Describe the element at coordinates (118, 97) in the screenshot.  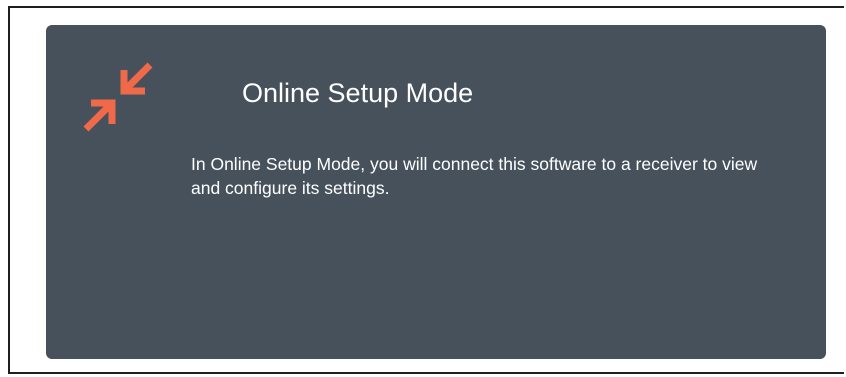
I see `arrows-inward-icon` at that location.